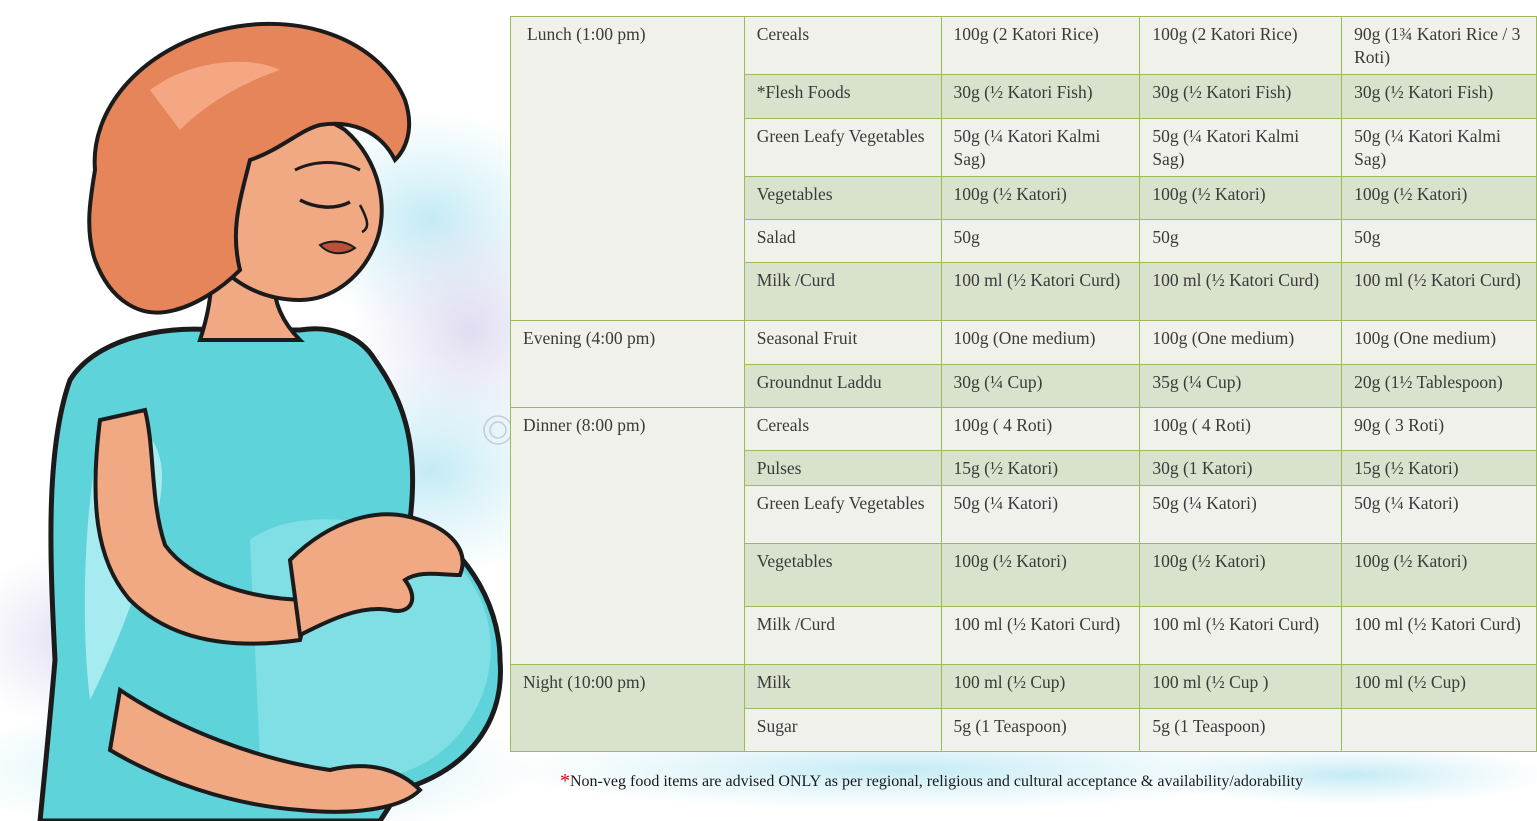 The image size is (1537, 821). I want to click on food-item: Sugar, so click(842, 730).